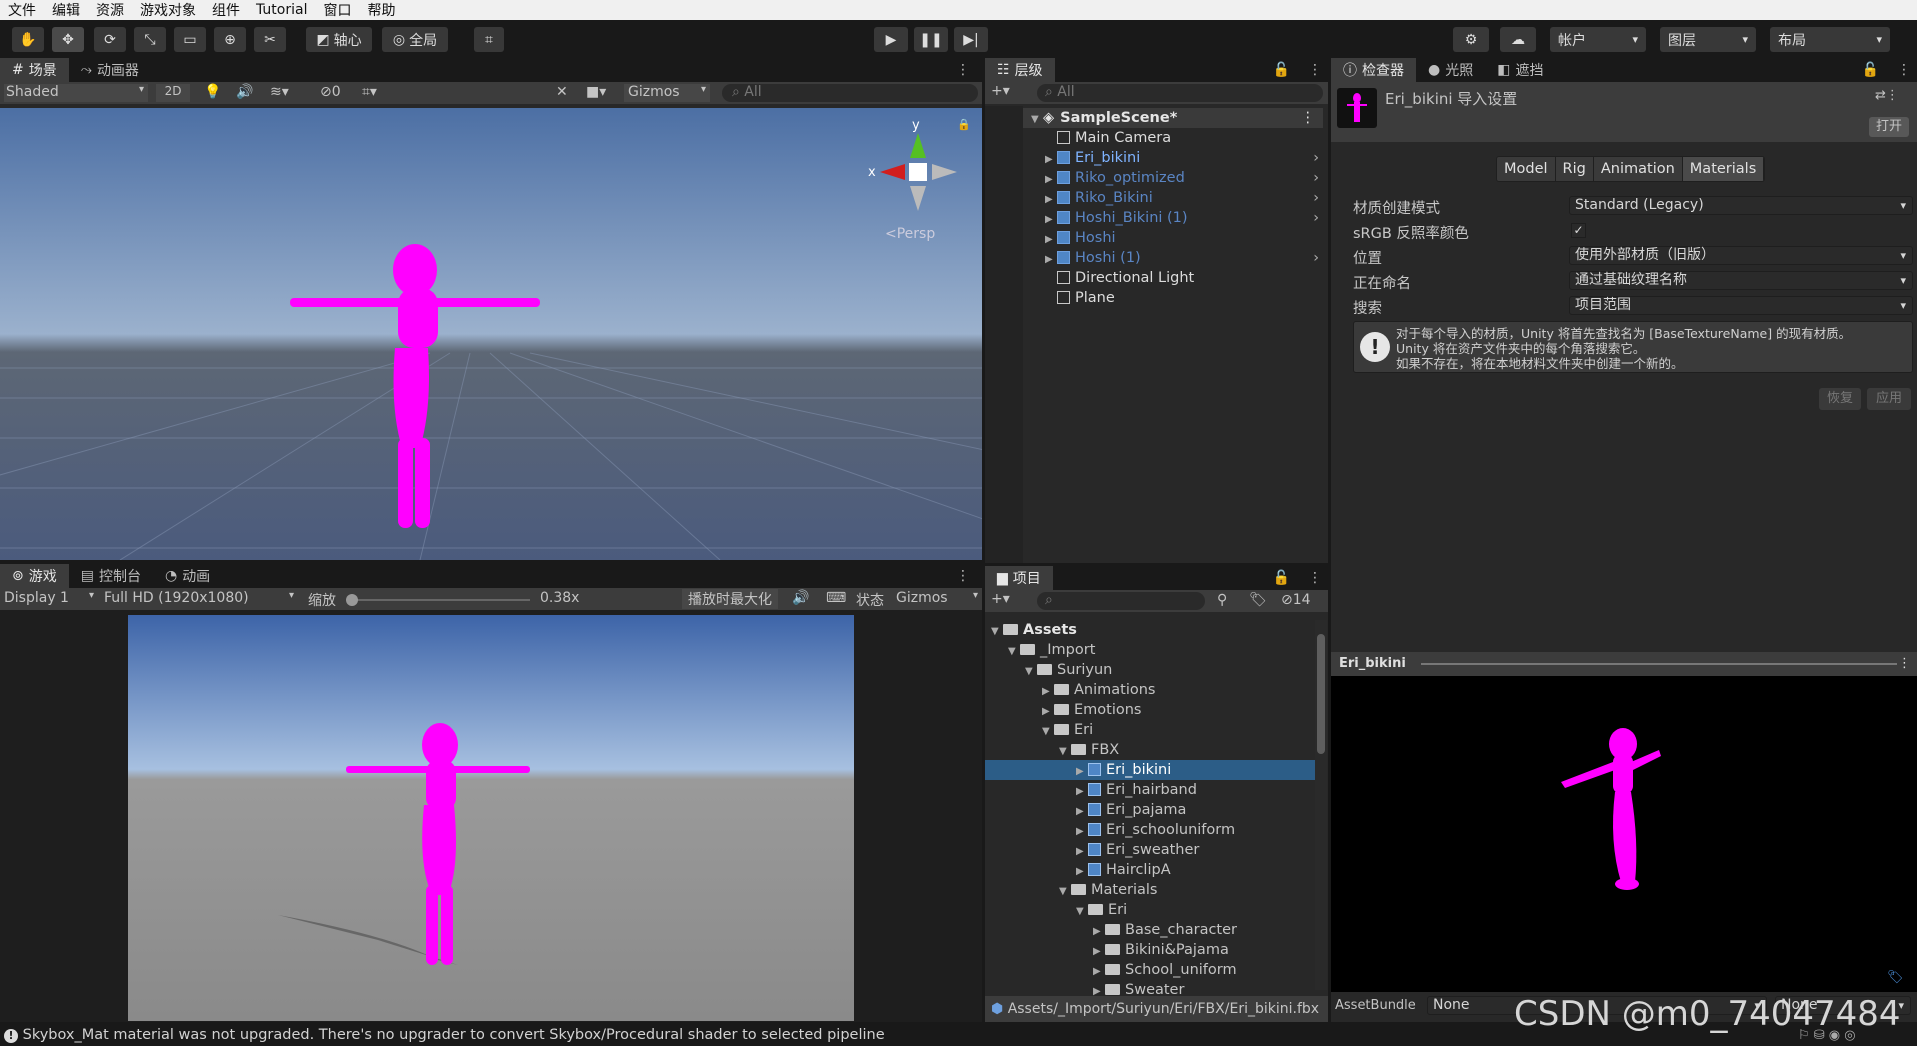  Describe the element at coordinates (1173, 238) in the screenshot. I see `hierarchy-item: ▶ Hoshi` at that location.